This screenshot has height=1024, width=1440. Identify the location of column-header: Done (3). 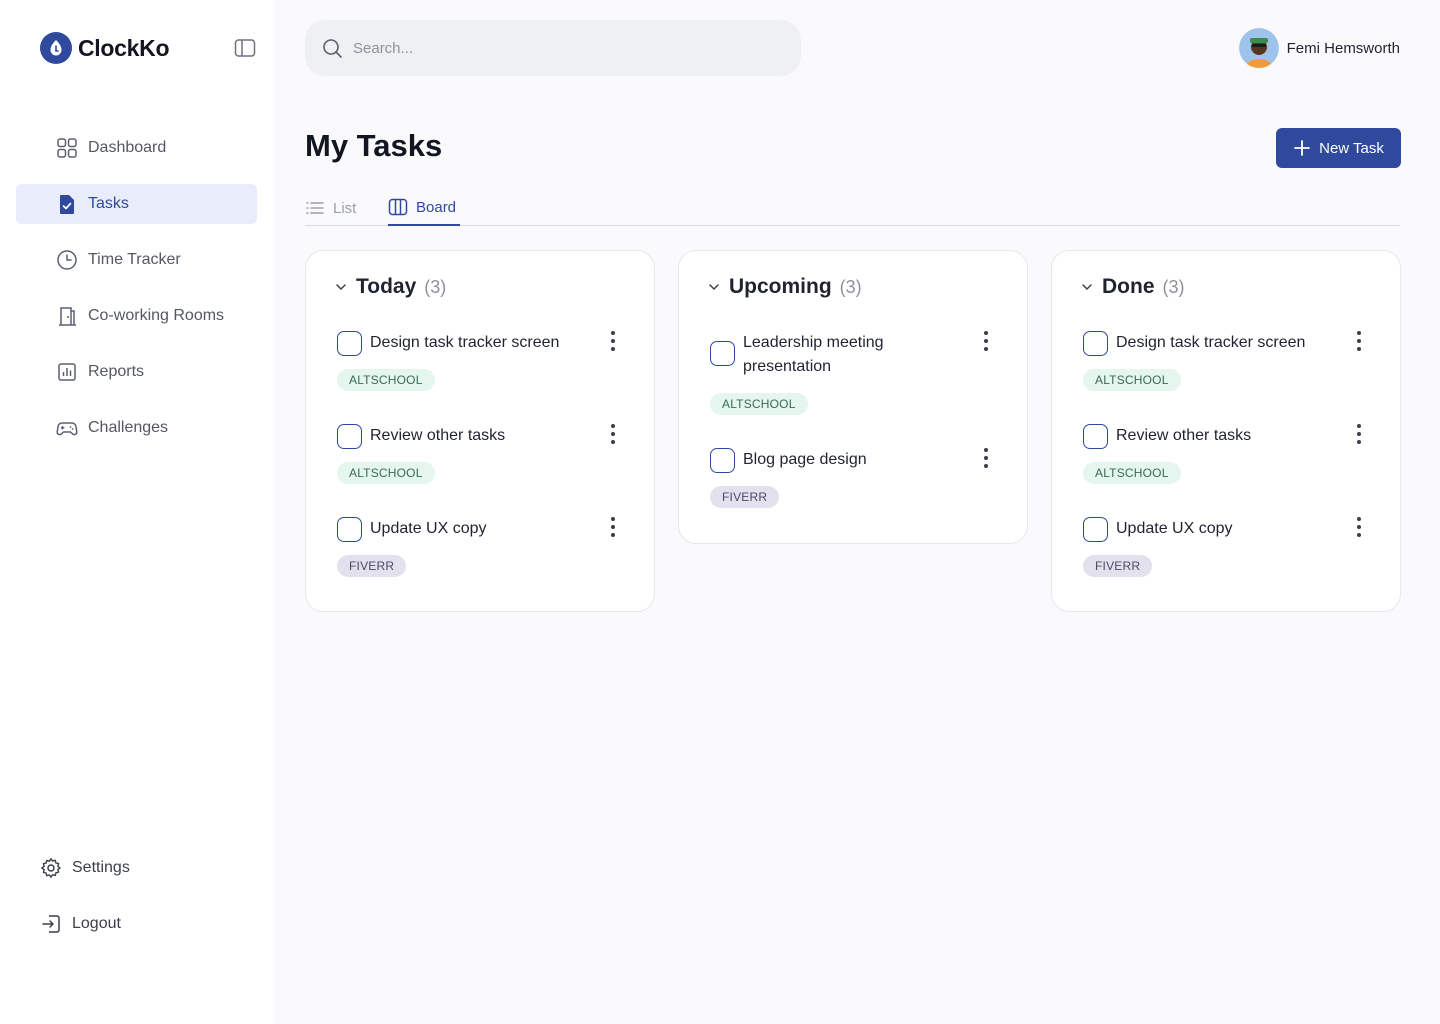
(1132, 287).